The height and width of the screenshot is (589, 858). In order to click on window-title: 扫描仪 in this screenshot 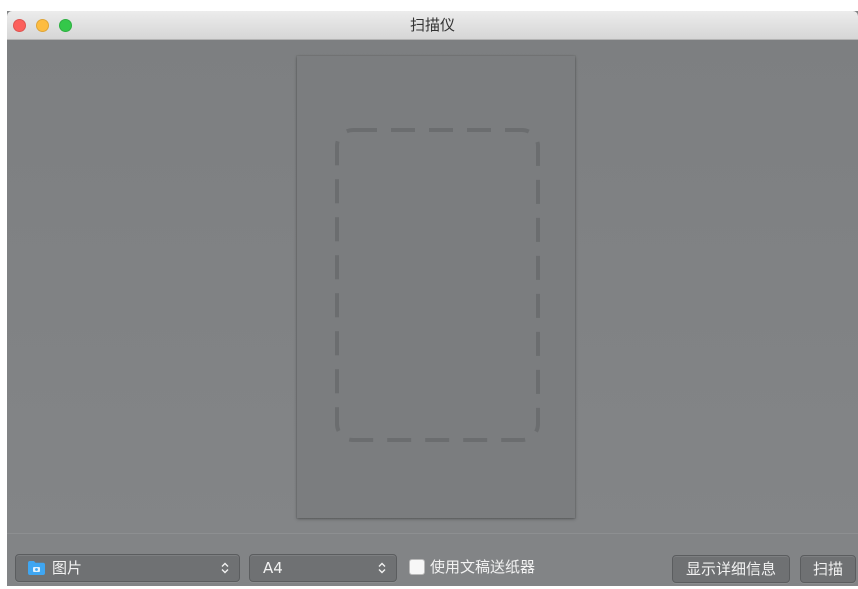, I will do `click(432, 25)`.